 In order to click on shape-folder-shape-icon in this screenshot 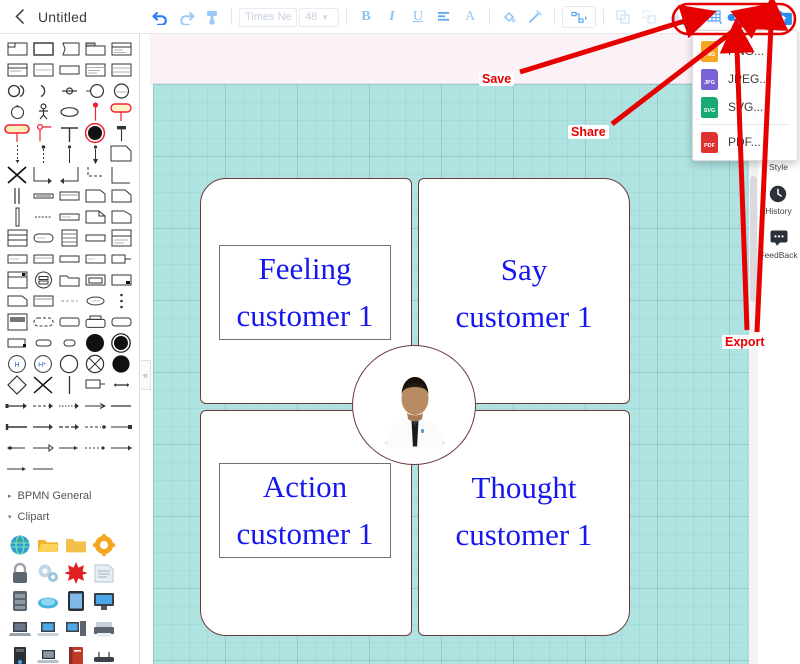, I will do `click(69, 279)`.